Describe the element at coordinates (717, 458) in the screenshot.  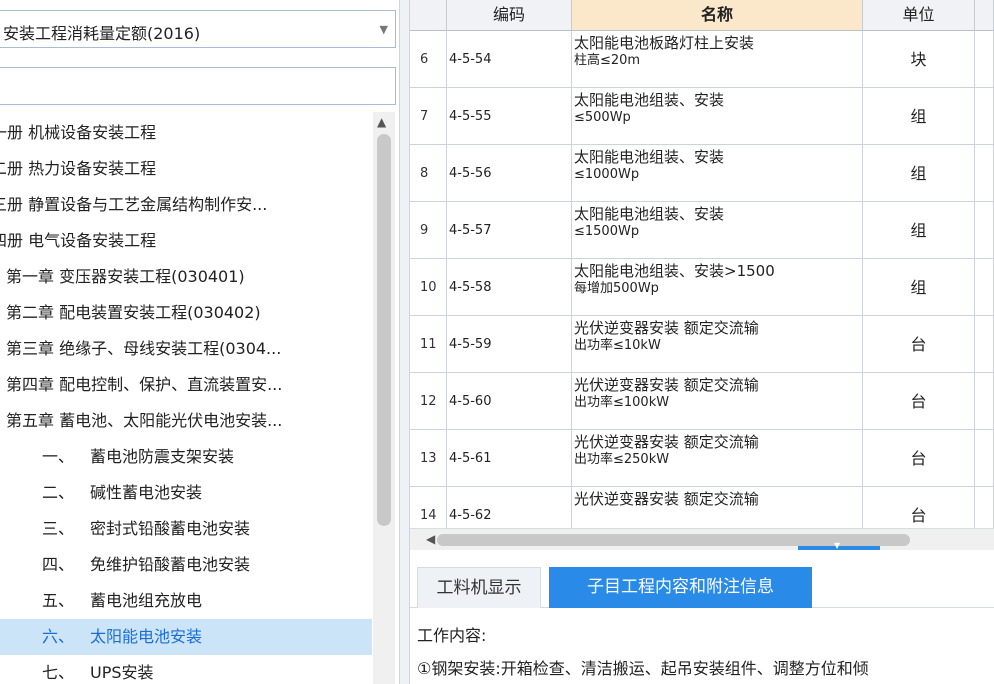
I see `cell-name: 光伏逆变器安装 额定交流输 出功率≤250kW` at that location.